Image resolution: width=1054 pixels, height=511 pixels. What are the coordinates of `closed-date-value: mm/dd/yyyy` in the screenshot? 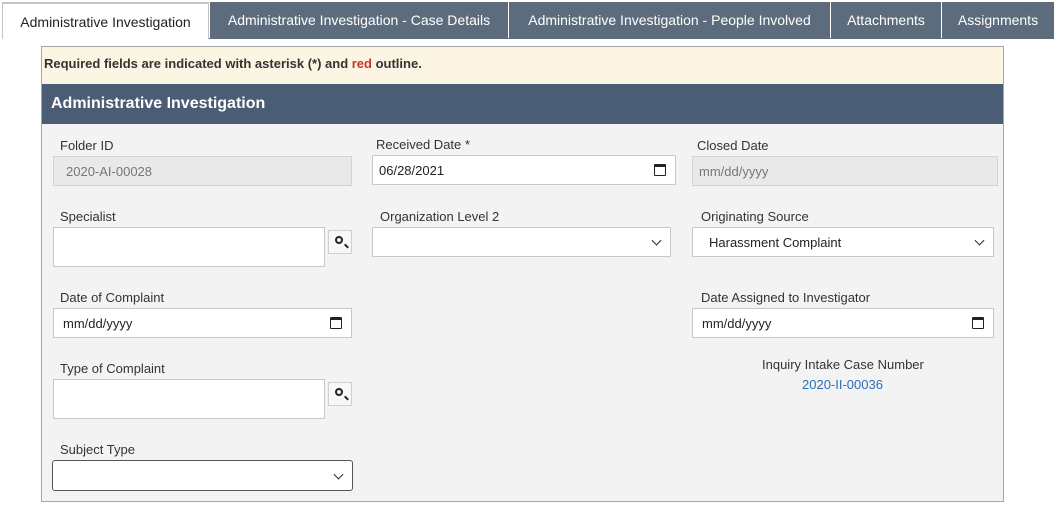 It's located at (734, 171).